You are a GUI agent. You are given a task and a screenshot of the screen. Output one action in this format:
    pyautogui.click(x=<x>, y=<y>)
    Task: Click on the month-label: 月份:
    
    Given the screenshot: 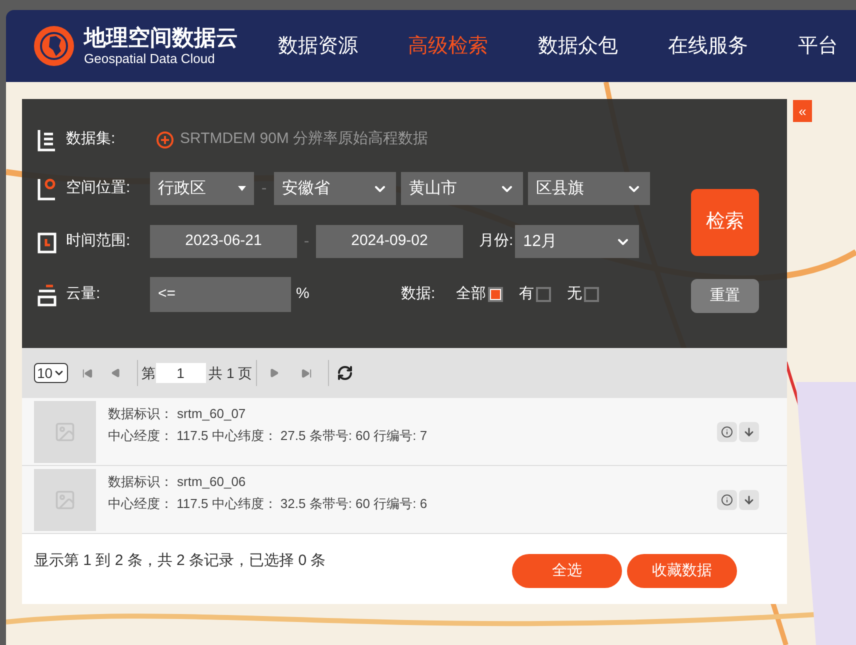 What is the action you would take?
    pyautogui.click(x=496, y=241)
    